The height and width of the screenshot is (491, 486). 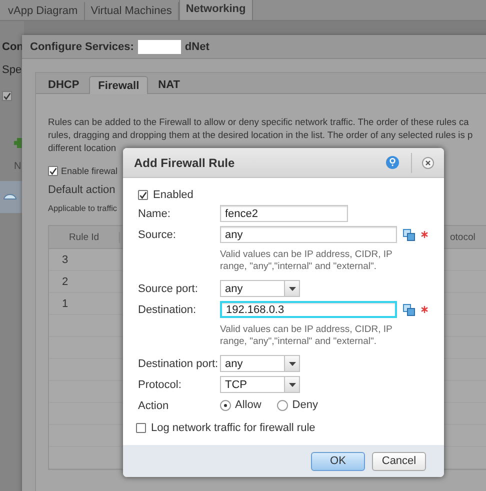 What do you see at coordinates (65, 282) in the screenshot?
I see `table-cell: 2` at bounding box center [65, 282].